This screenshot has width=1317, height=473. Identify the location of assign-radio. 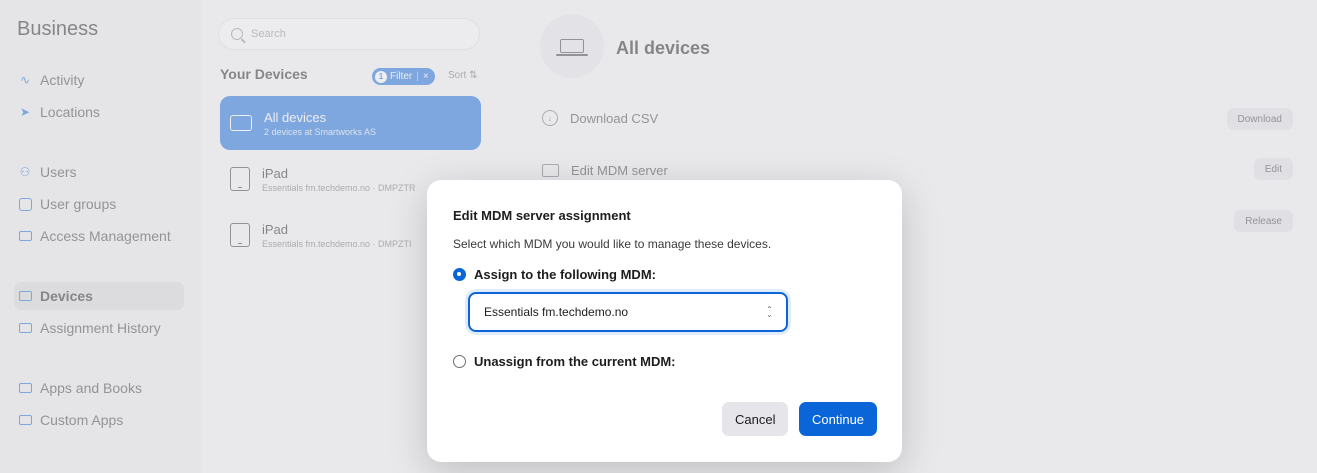
(459, 274).